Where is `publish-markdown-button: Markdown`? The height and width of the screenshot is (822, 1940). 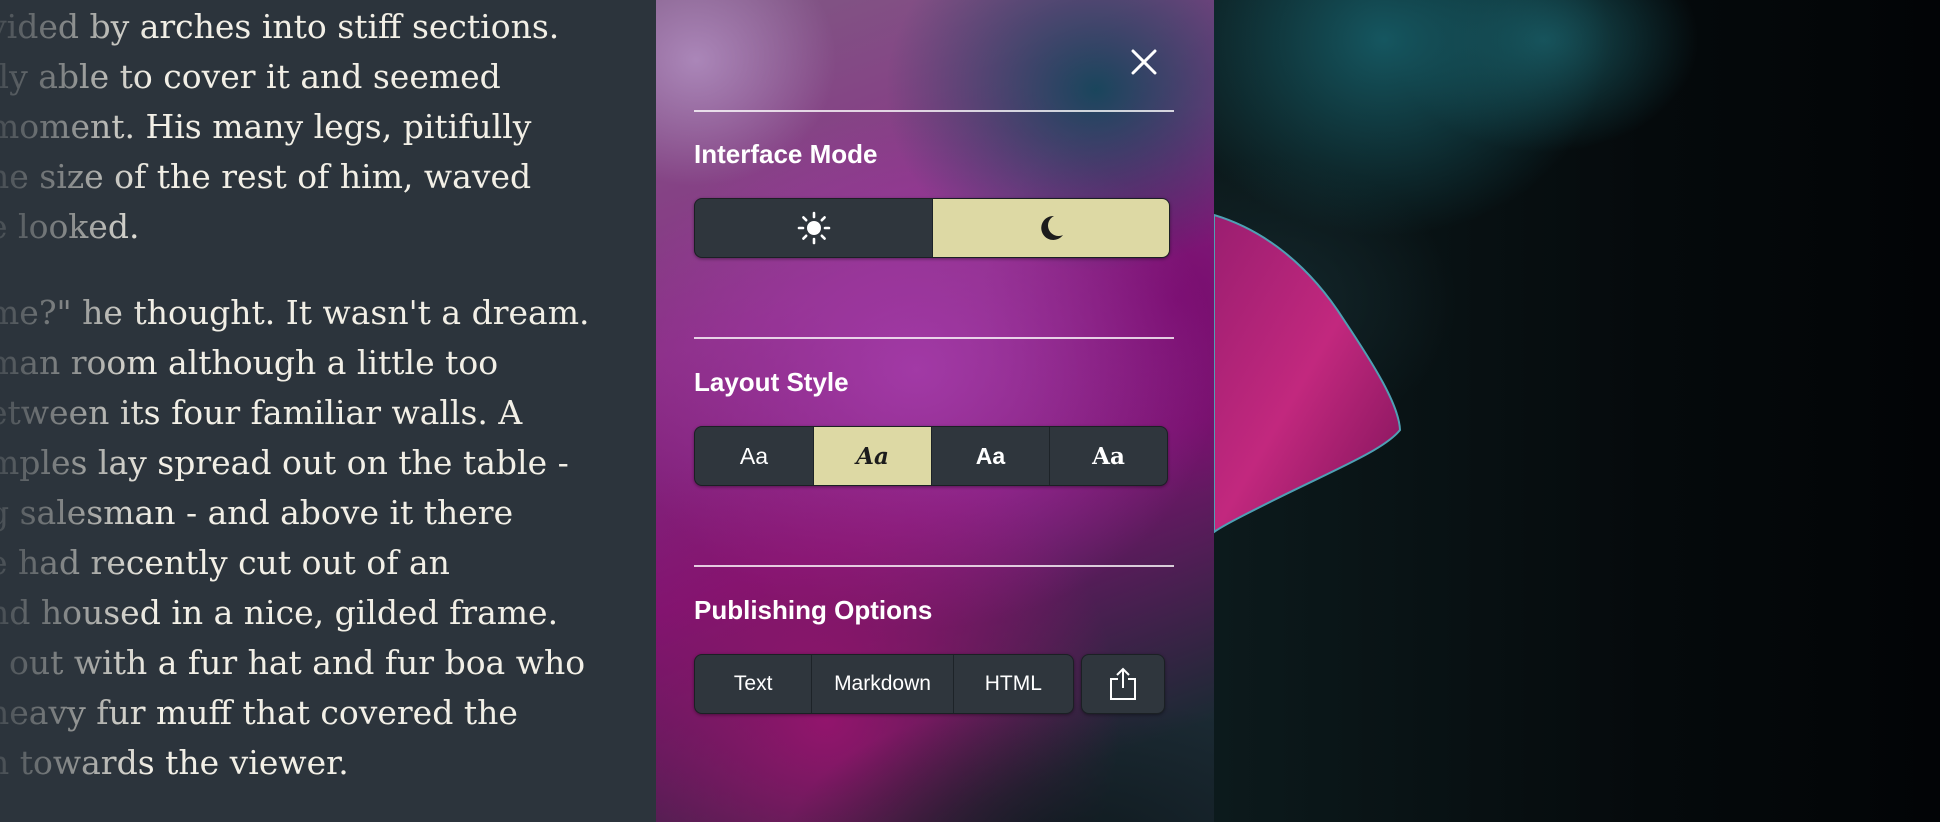 publish-markdown-button: Markdown is located at coordinates (881, 684).